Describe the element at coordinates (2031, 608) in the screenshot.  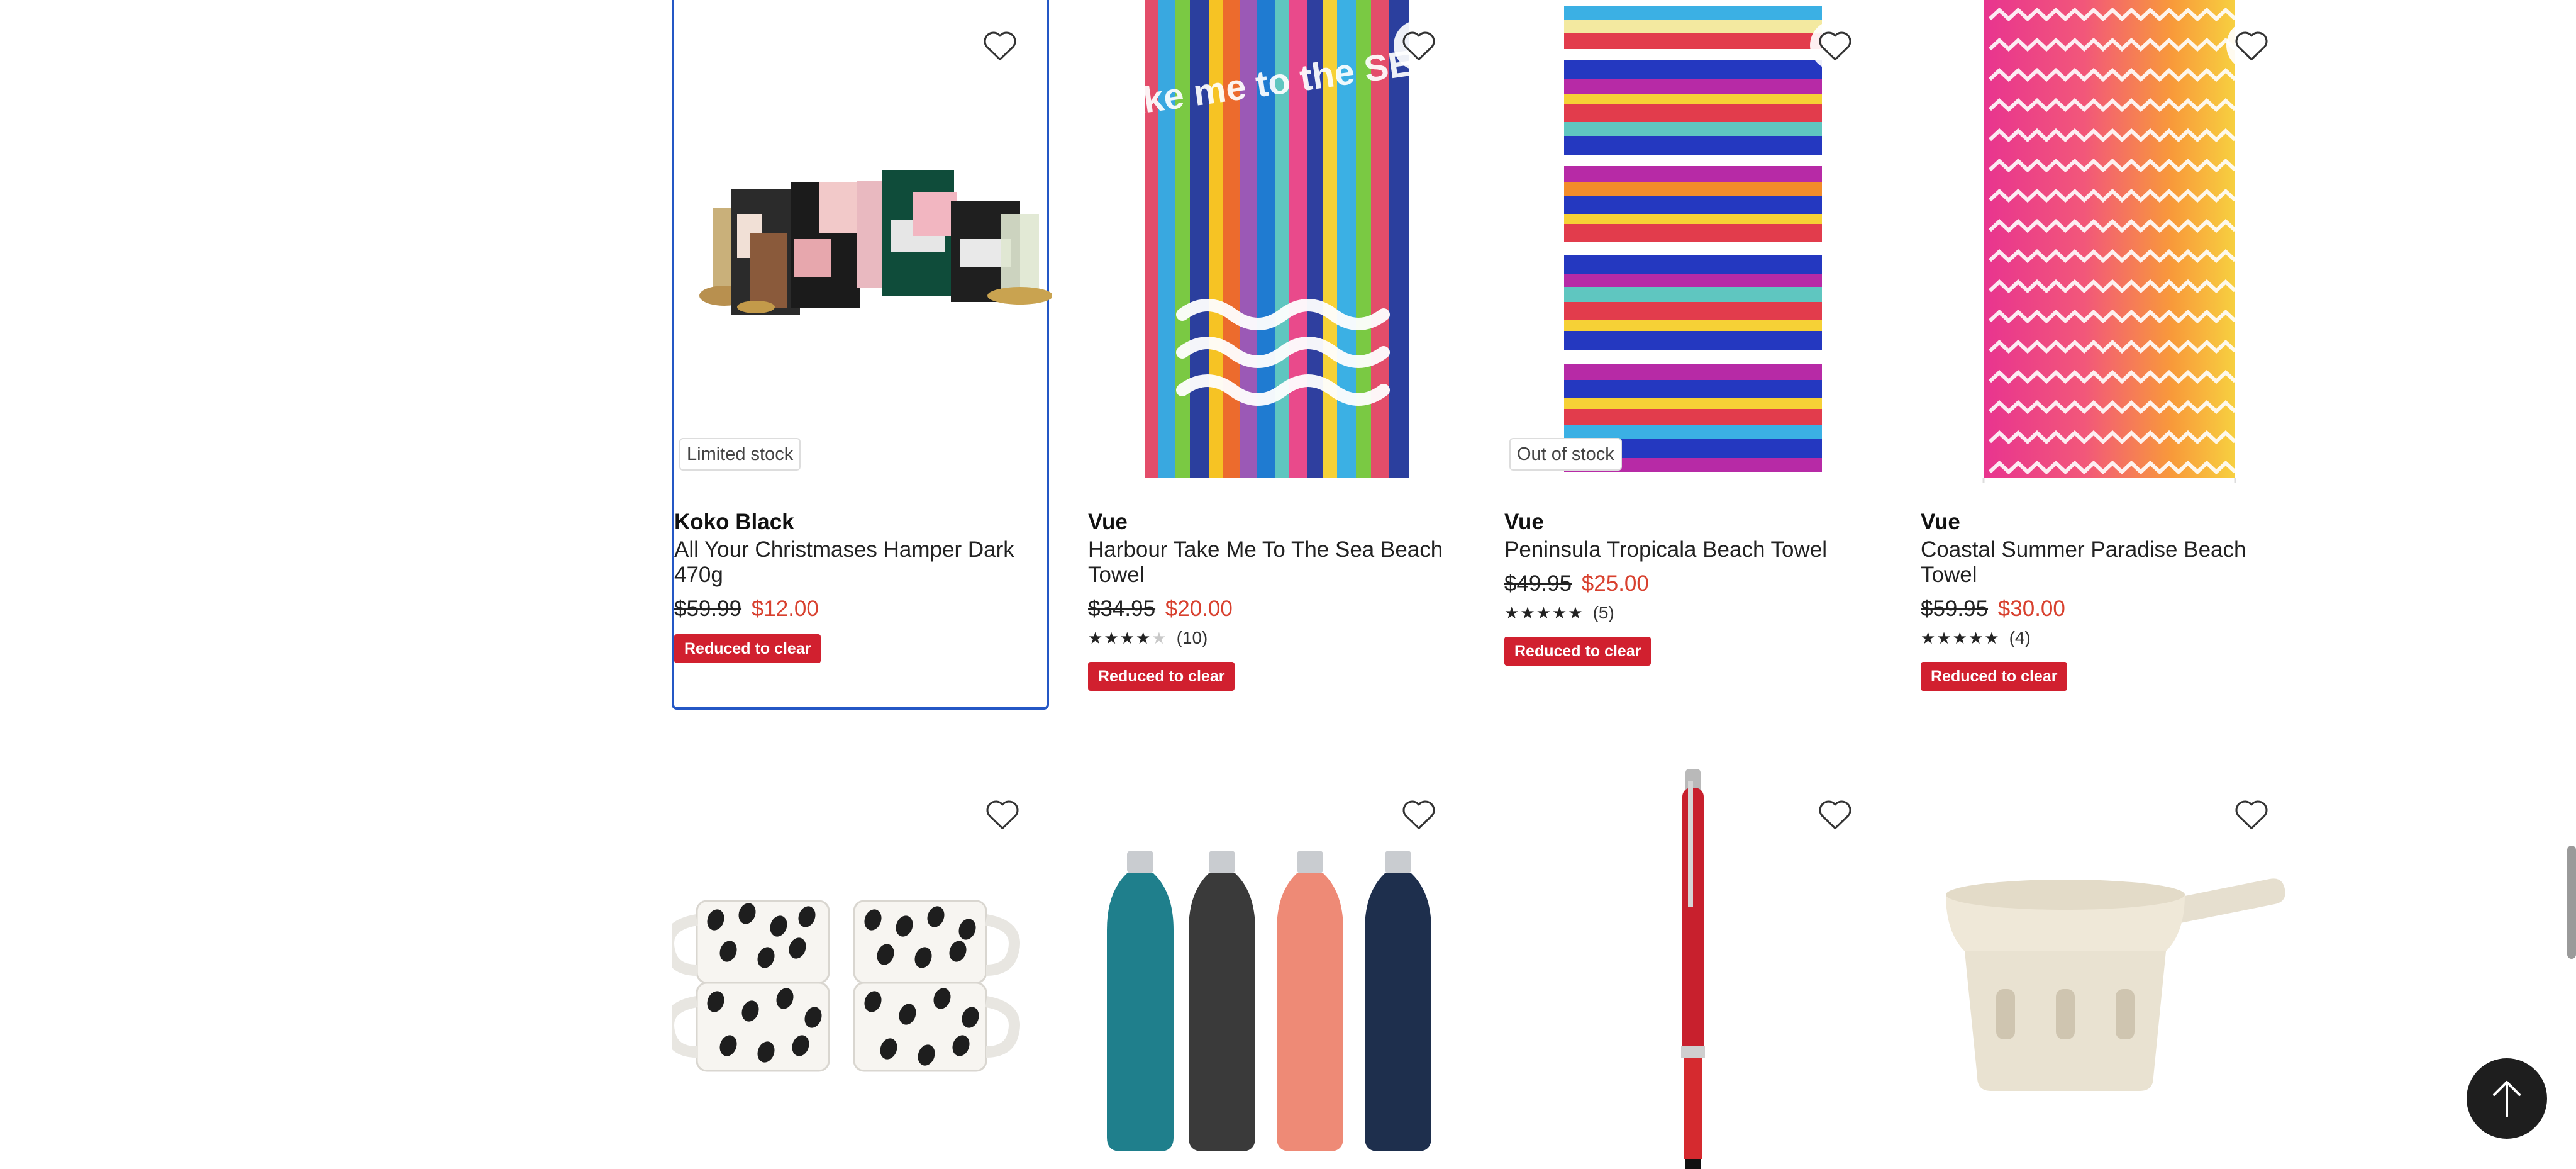
I see `sale-price: $30.00` at that location.